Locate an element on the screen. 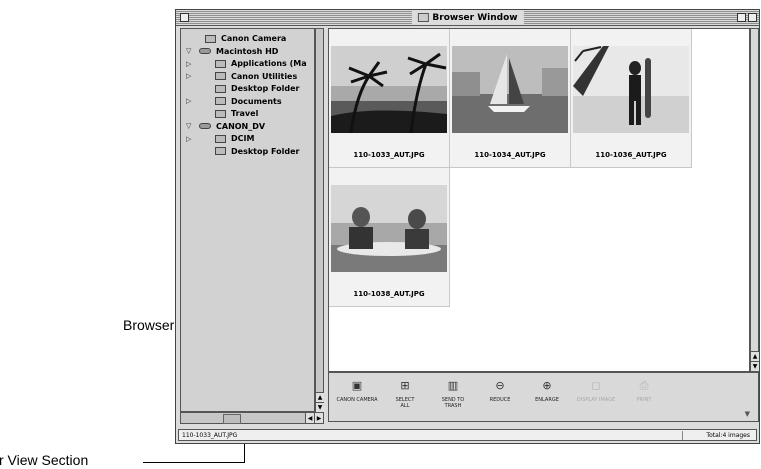  tree-item-label: Canon Utilities is located at coordinates (264, 76).